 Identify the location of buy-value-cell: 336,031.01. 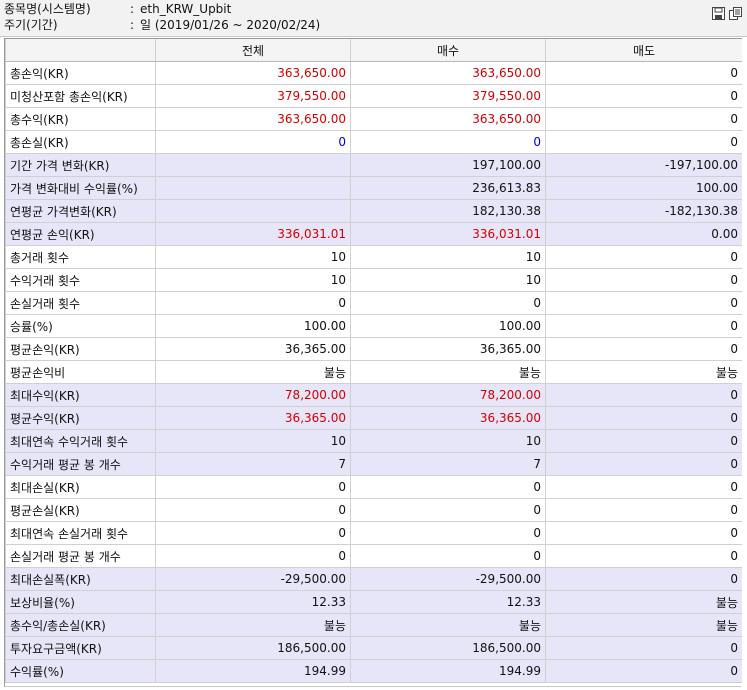
(448, 234).